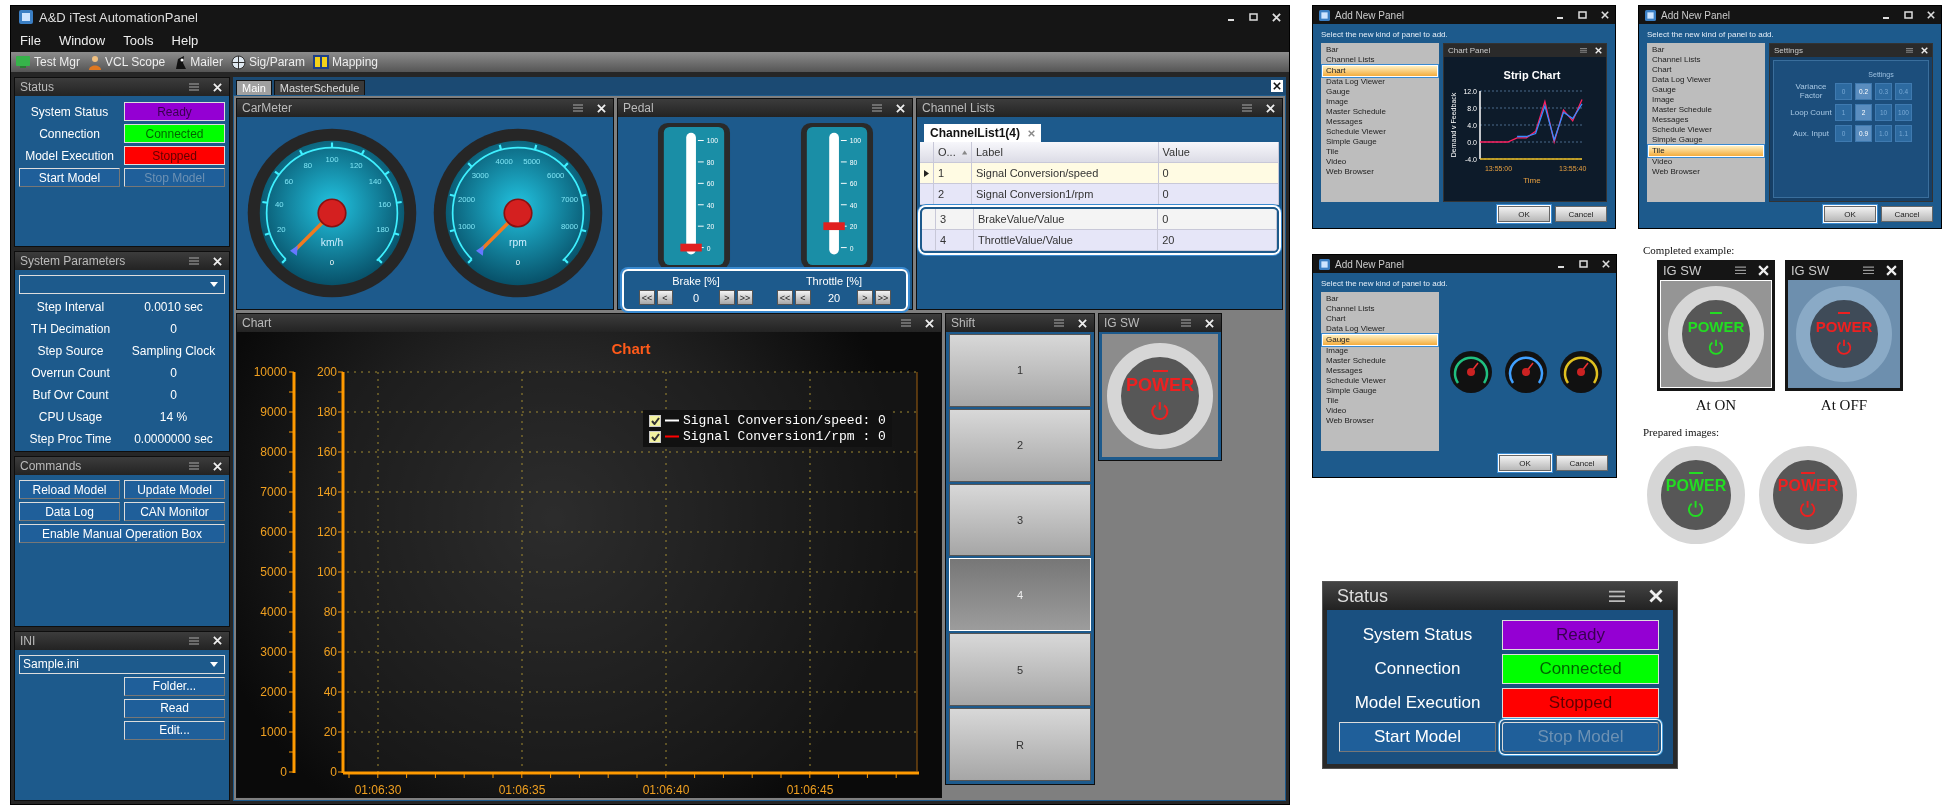 The height and width of the screenshot is (812, 1951). Describe the element at coordinates (138, 40) in the screenshot. I see `menu-item: Tools` at that location.